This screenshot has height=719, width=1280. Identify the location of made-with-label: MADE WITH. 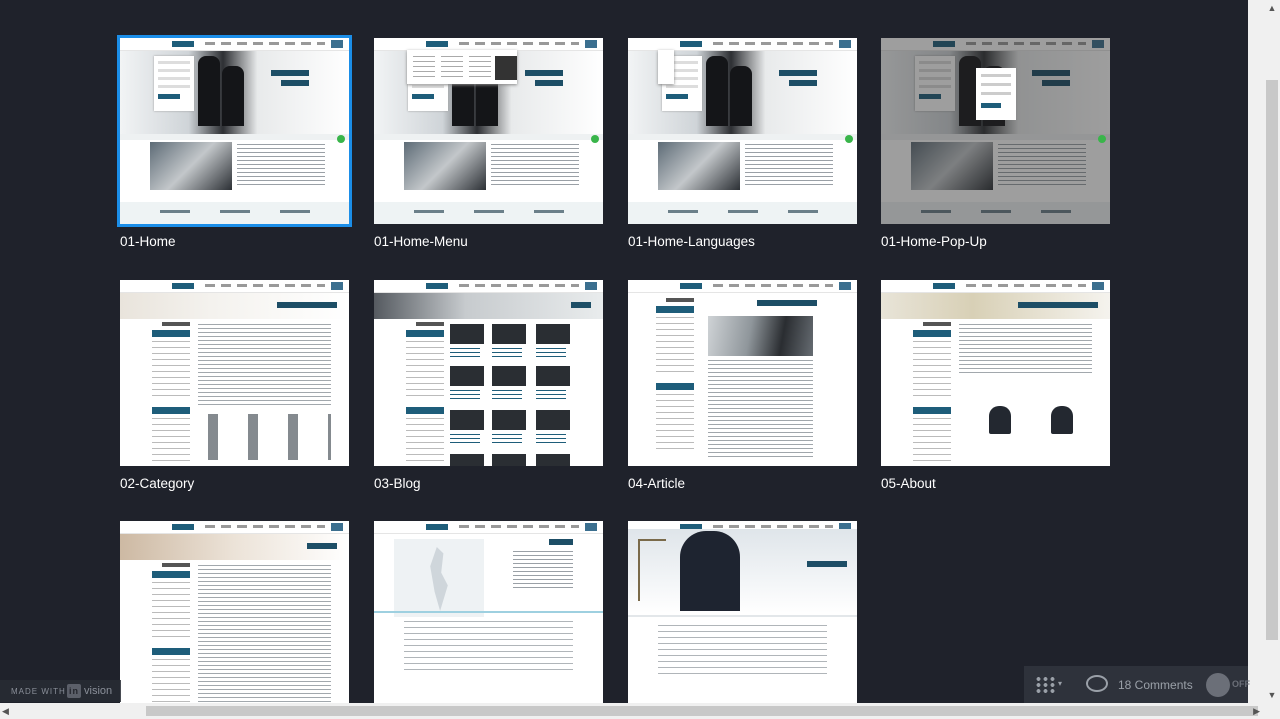
(38, 691).